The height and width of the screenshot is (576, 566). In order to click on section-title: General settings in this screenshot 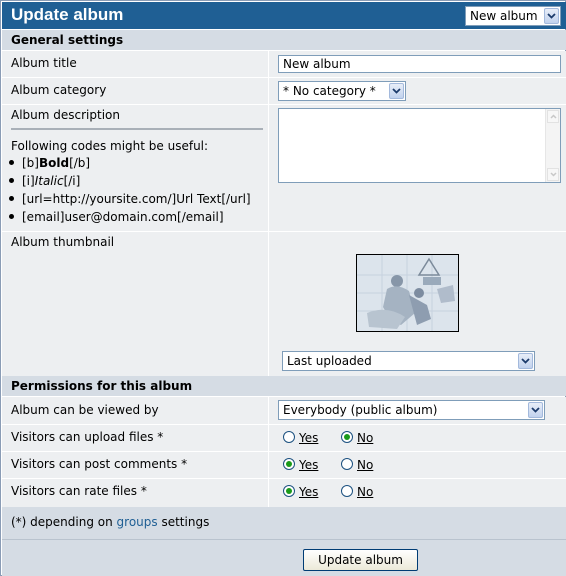, I will do `click(67, 40)`.